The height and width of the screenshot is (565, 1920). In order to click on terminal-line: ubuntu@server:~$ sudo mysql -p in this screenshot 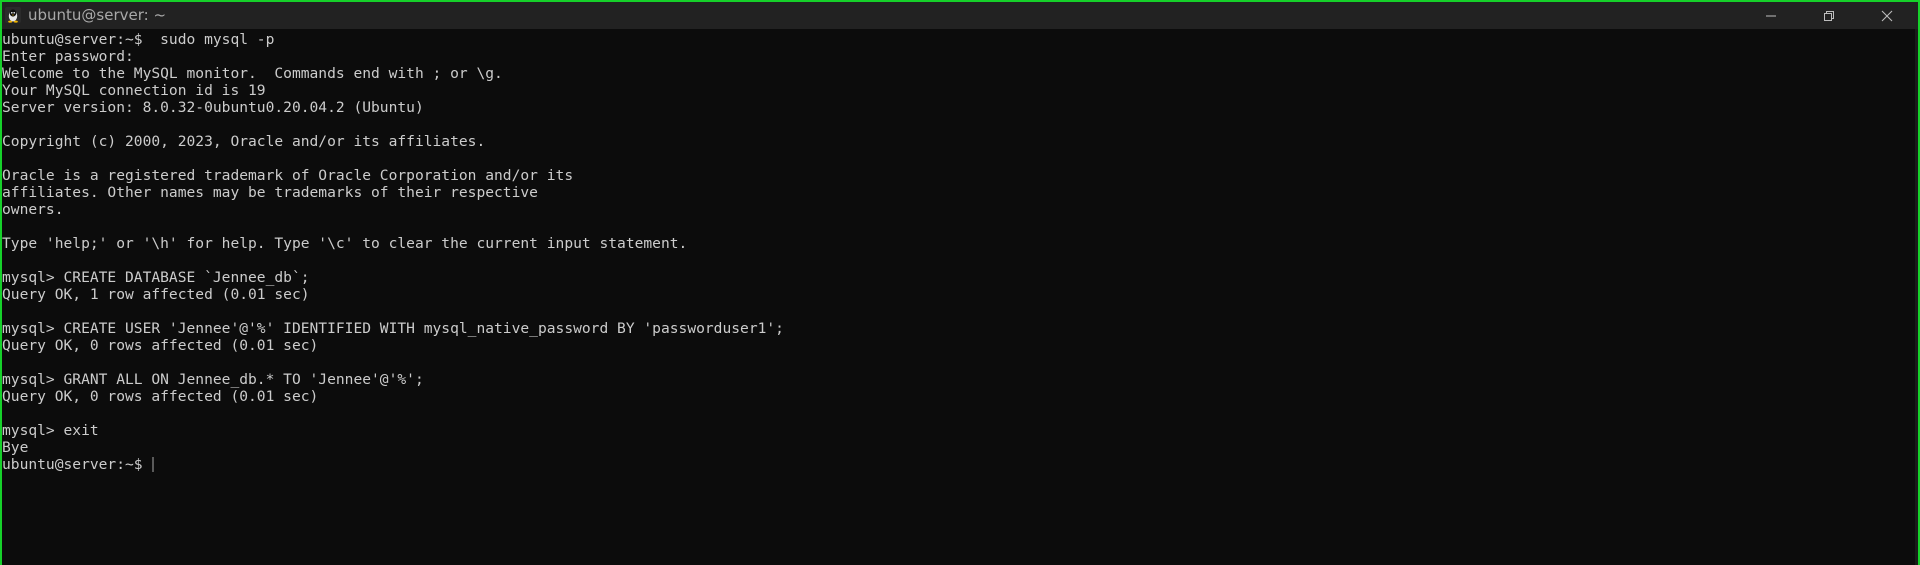, I will do `click(138, 39)`.